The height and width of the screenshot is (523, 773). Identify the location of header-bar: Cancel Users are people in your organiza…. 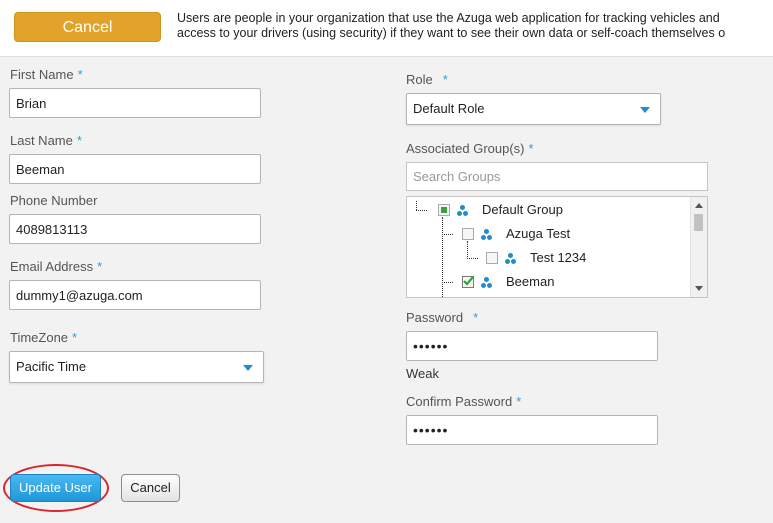
(386, 28).